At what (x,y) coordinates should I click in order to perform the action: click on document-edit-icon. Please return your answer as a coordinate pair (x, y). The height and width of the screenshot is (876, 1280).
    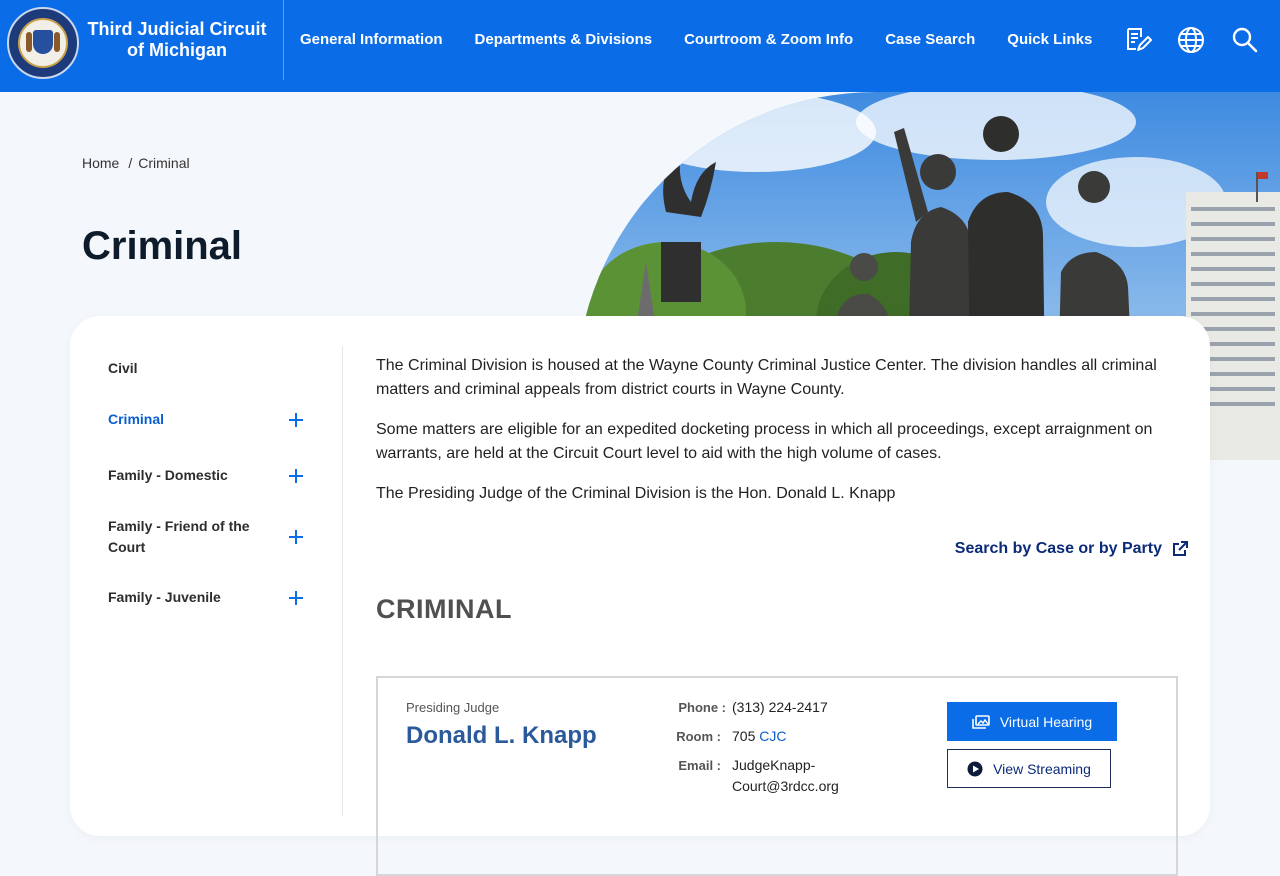
    Looking at the image, I should click on (1138, 40).